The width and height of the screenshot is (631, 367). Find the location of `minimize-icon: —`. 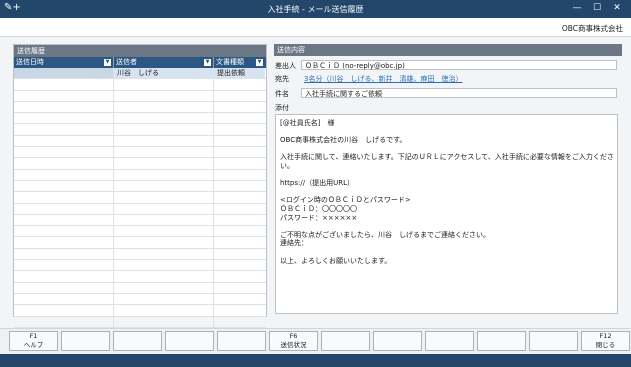

minimize-icon: — is located at coordinates (577, 8).